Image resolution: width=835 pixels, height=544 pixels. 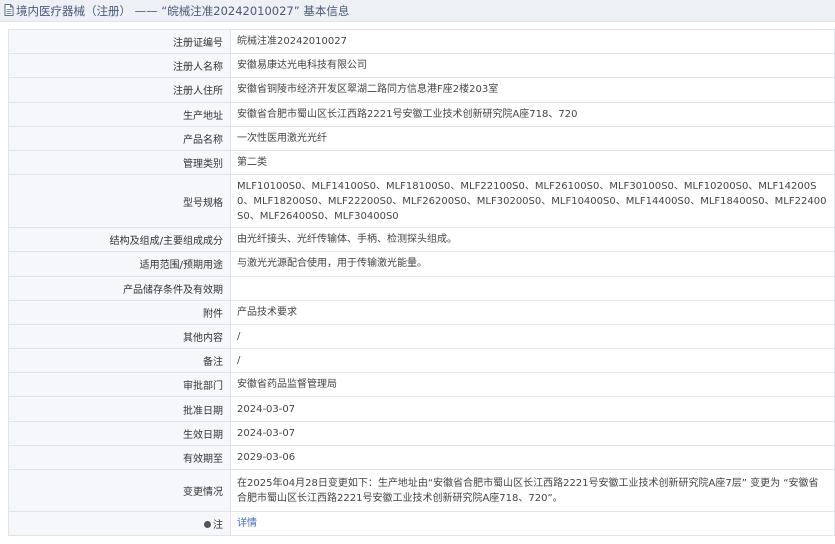 What do you see at coordinates (119, 312) in the screenshot?
I see `row-label: 附件` at bounding box center [119, 312].